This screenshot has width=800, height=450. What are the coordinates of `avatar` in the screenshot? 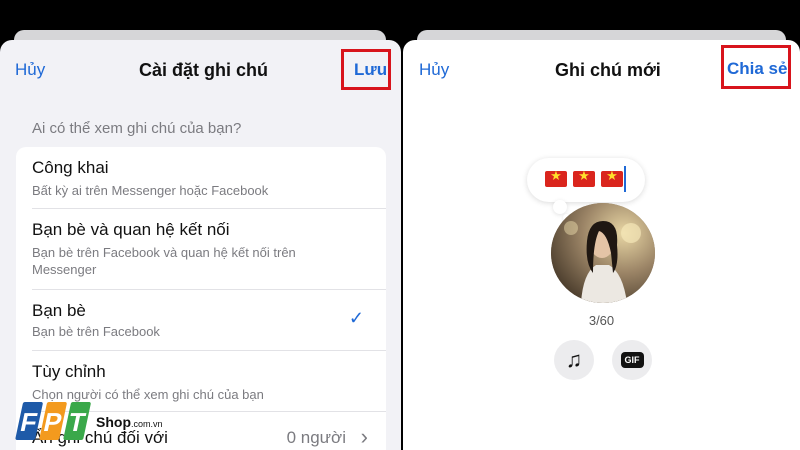 It's located at (603, 253).